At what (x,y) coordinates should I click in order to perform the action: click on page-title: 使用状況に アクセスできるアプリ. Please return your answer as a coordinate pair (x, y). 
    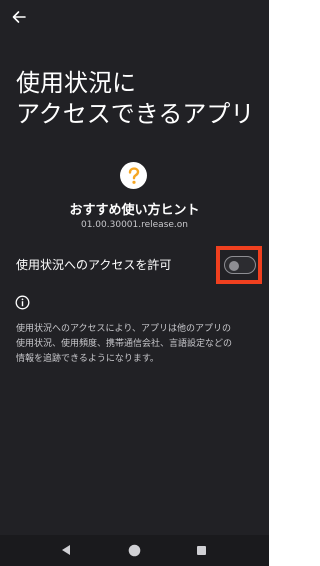
    Looking at the image, I should click on (140, 99).